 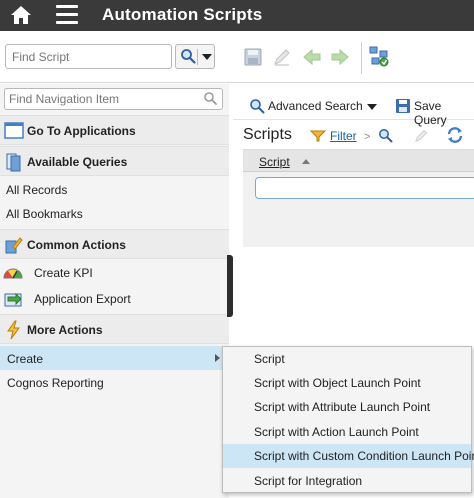 I want to click on app-header: Automation Scripts, so click(x=237, y=15).